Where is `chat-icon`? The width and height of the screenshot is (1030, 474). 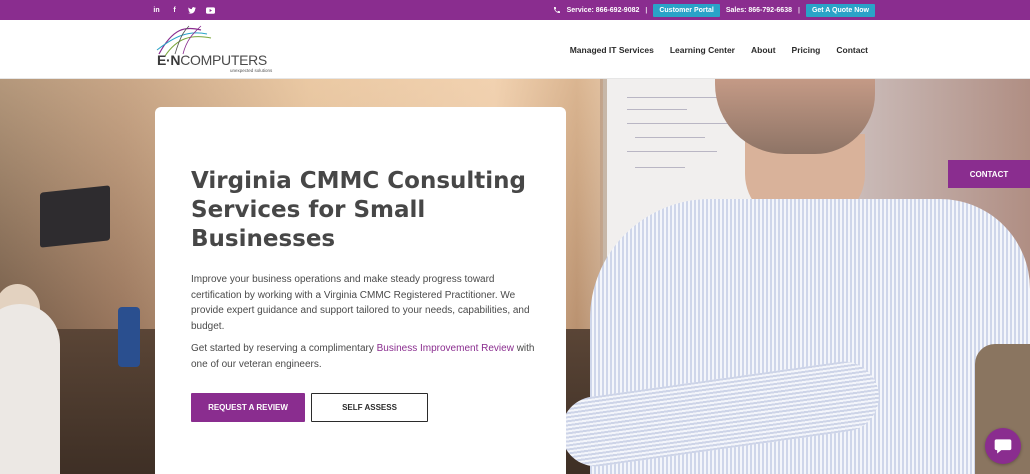 chat-icon is located at coordinates (1003, 446).